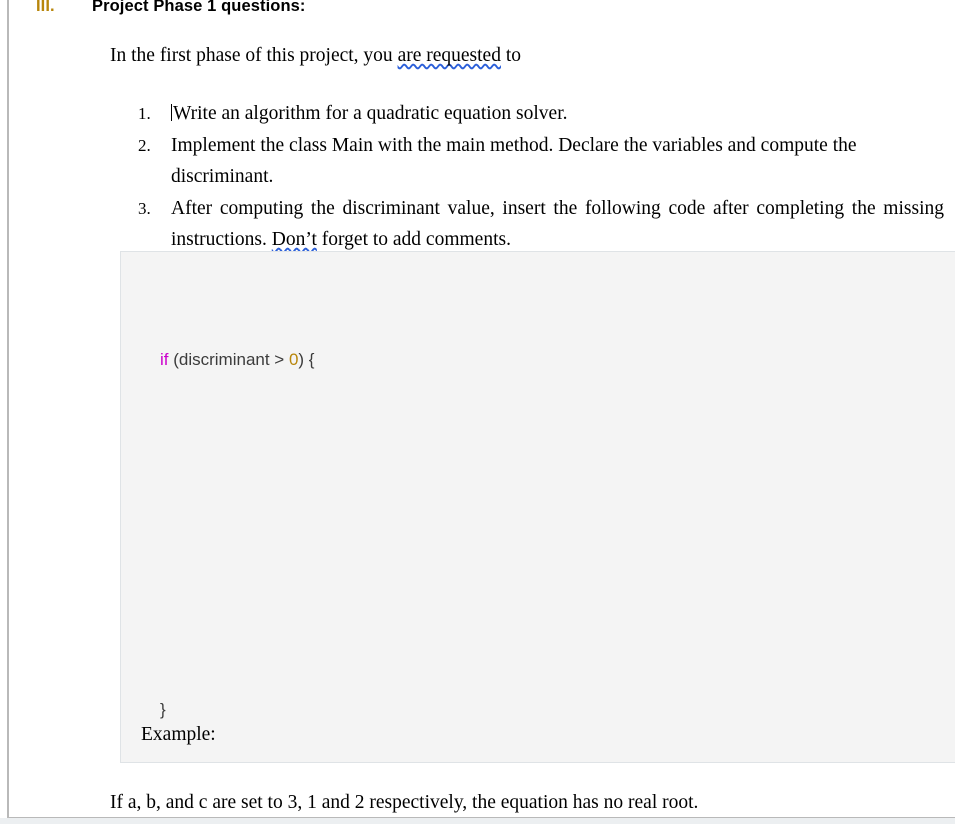 The width and height of the screenshot is (955, 824). I want to click on code-text: (discriminant >, so click(228, 359).